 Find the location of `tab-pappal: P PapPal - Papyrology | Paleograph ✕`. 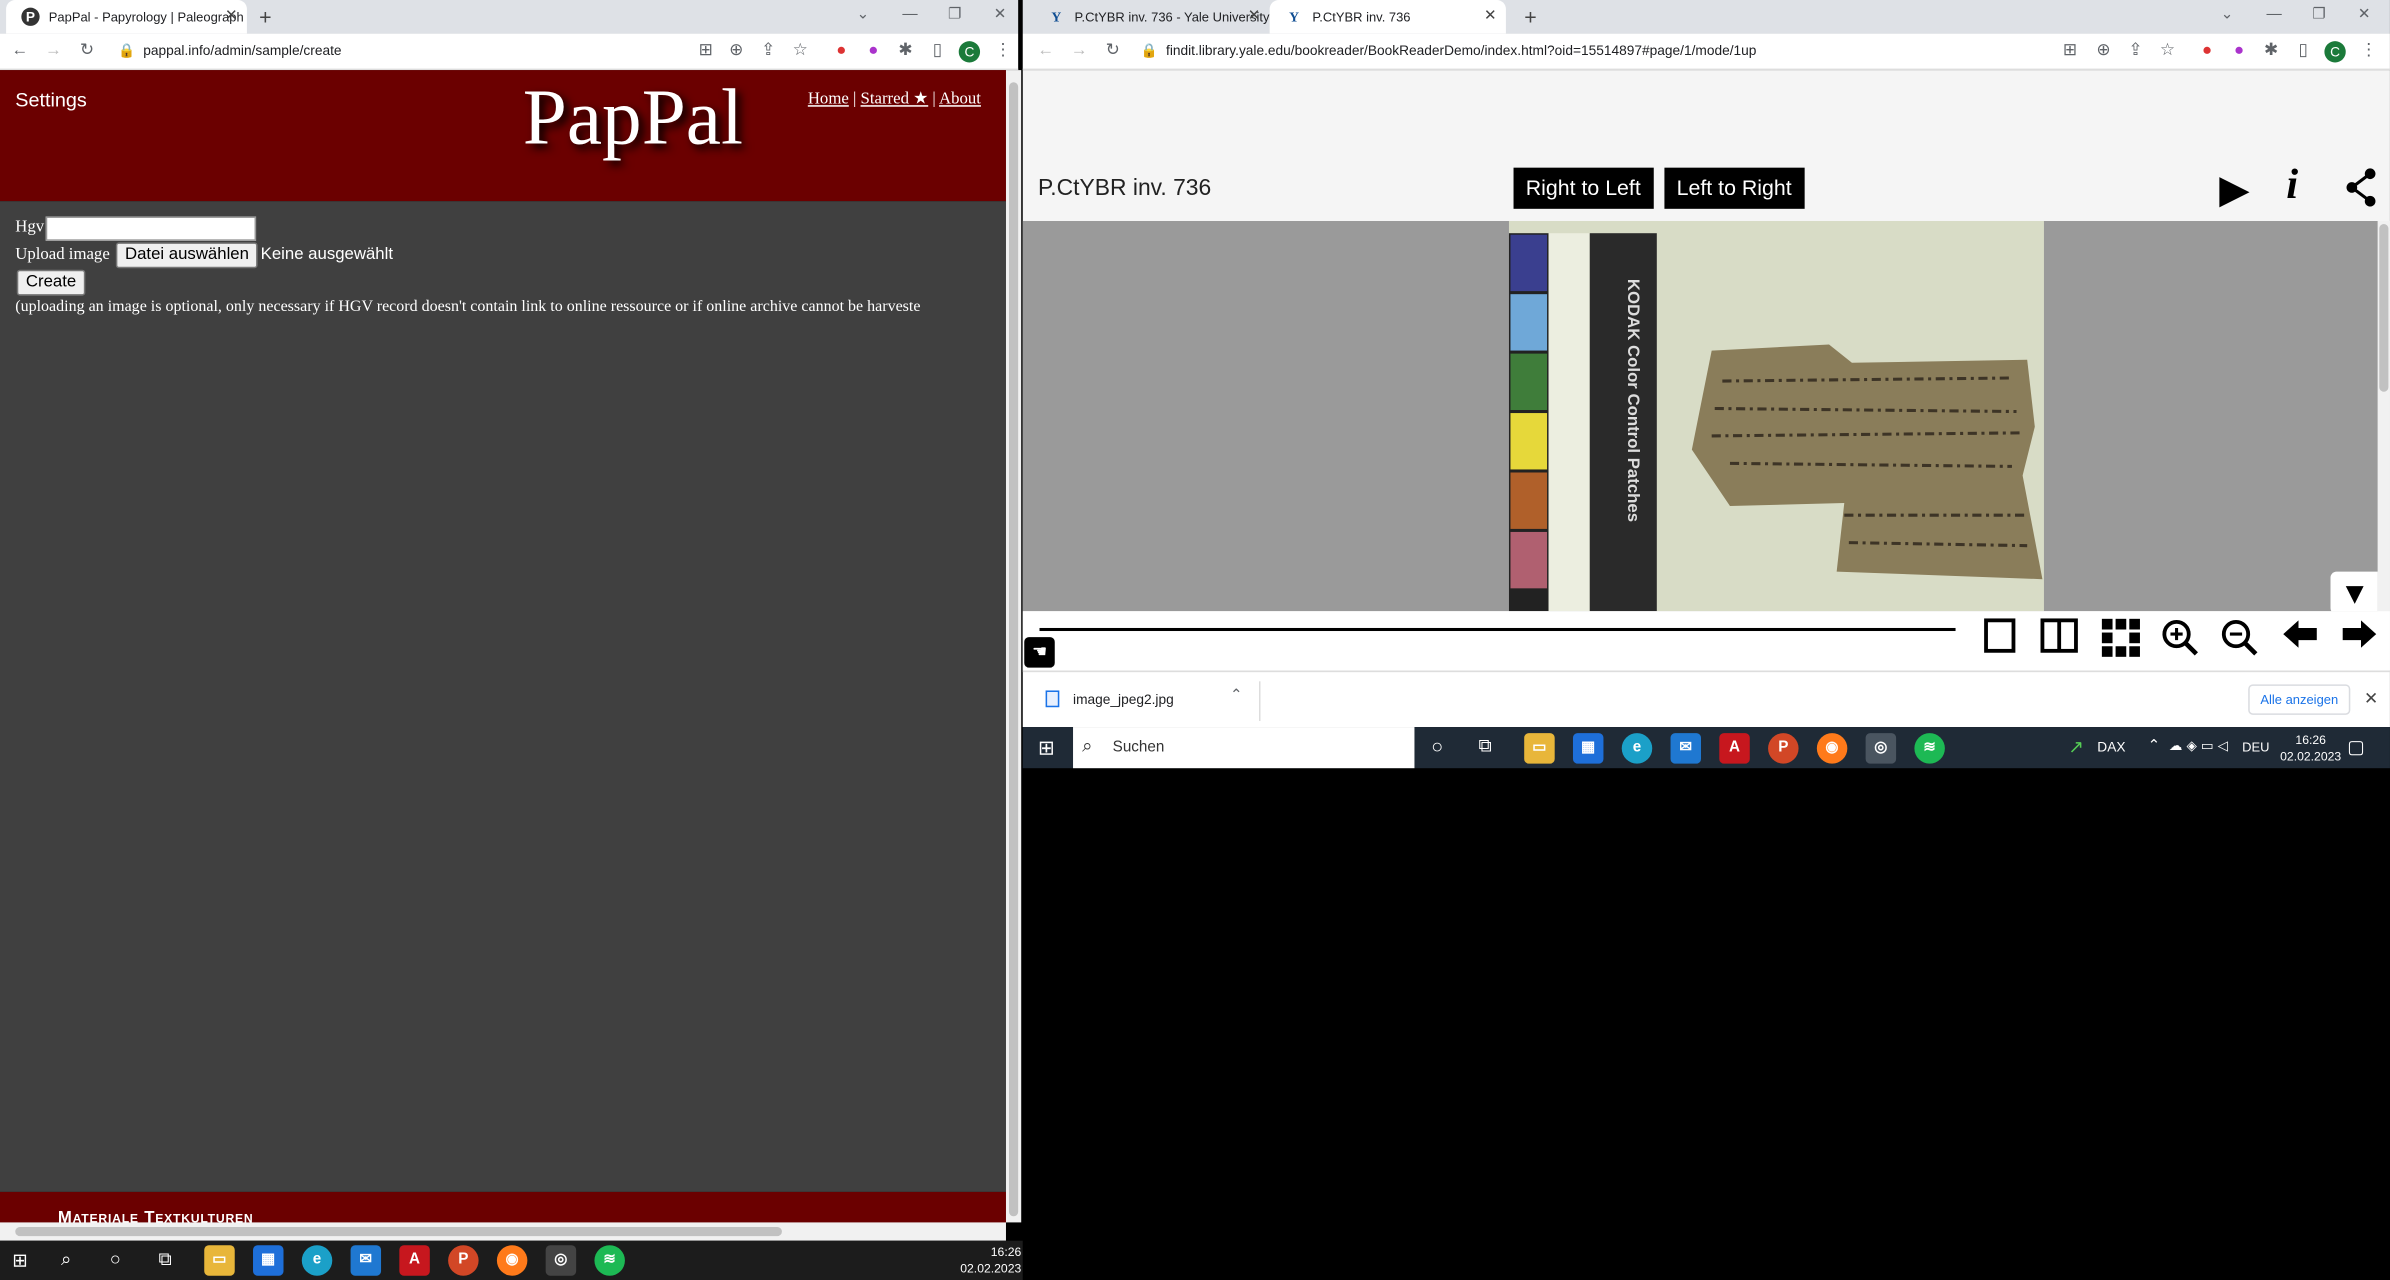

tab-pappal: P PapPal - Papyrology | Paleograph ✕ is located at coordinates (126, 17).